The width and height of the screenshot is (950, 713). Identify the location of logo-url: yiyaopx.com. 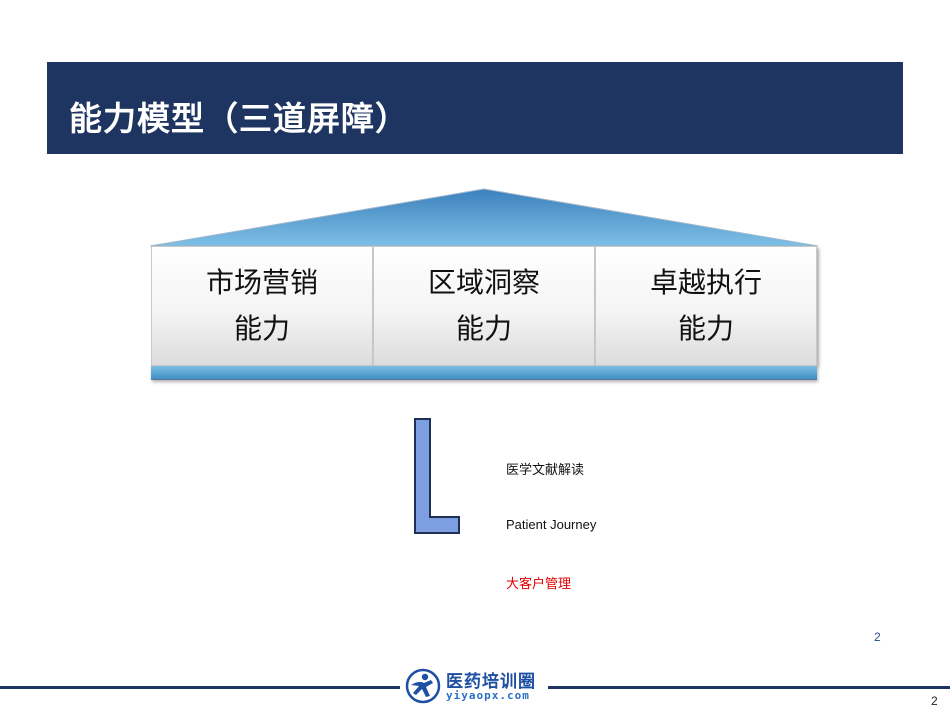
(488, 695).